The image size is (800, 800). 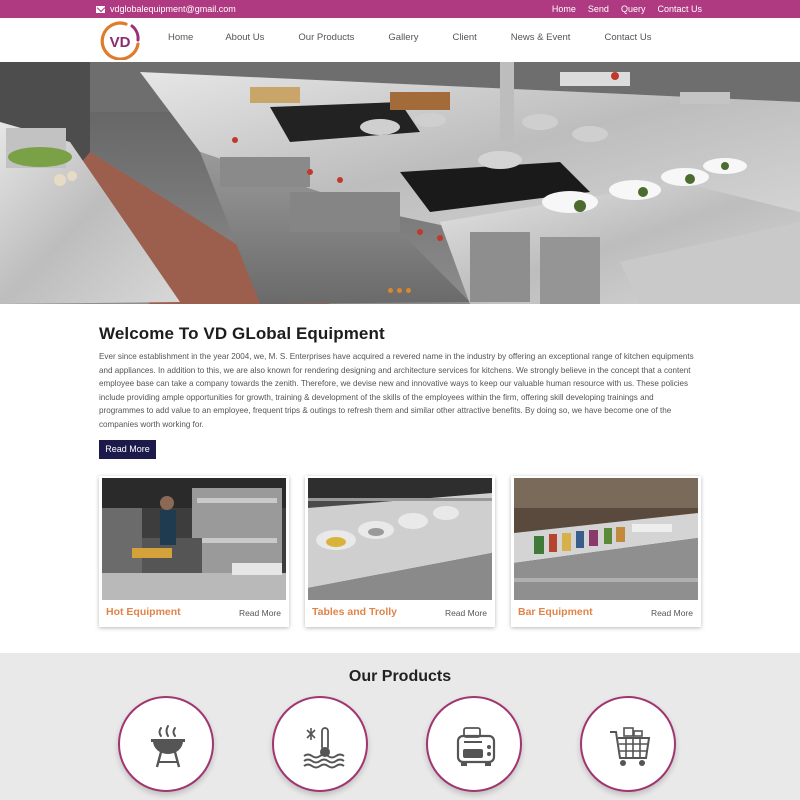 What do you see at coordinates (242, 333) in the screenshot?
I see `welcome-title: Welcome To VD GLobal Equipment` at bounding box center [242, 333].